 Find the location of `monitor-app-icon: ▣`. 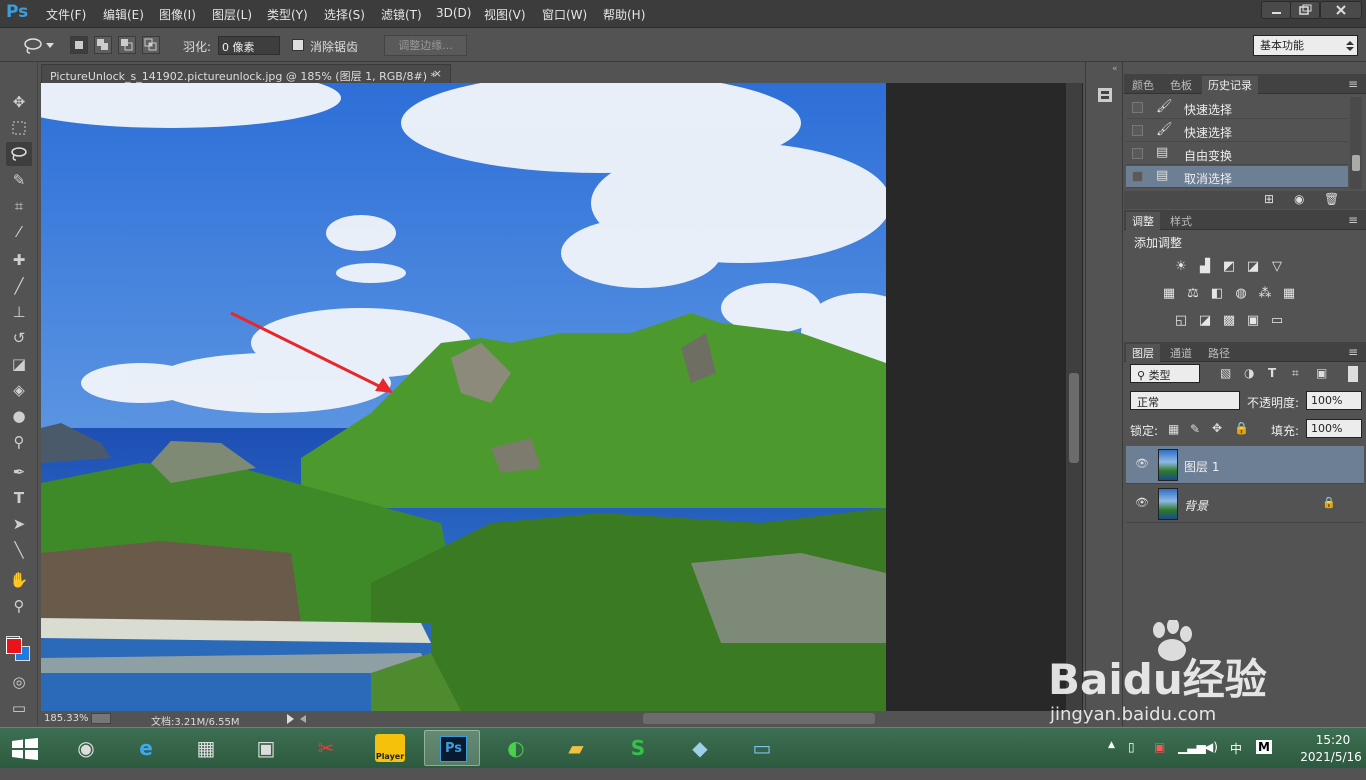

monitor-app-icon: ▣ is located at coordinates (266, 748).